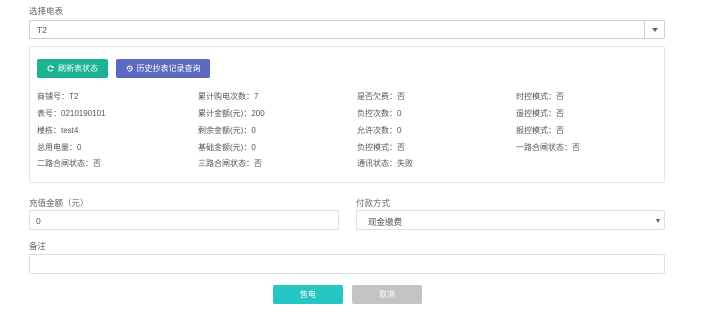 Image resolution: width=719 pixels, height=312 pixels. I want to click on meter-select-toggle, so click(654, 29).